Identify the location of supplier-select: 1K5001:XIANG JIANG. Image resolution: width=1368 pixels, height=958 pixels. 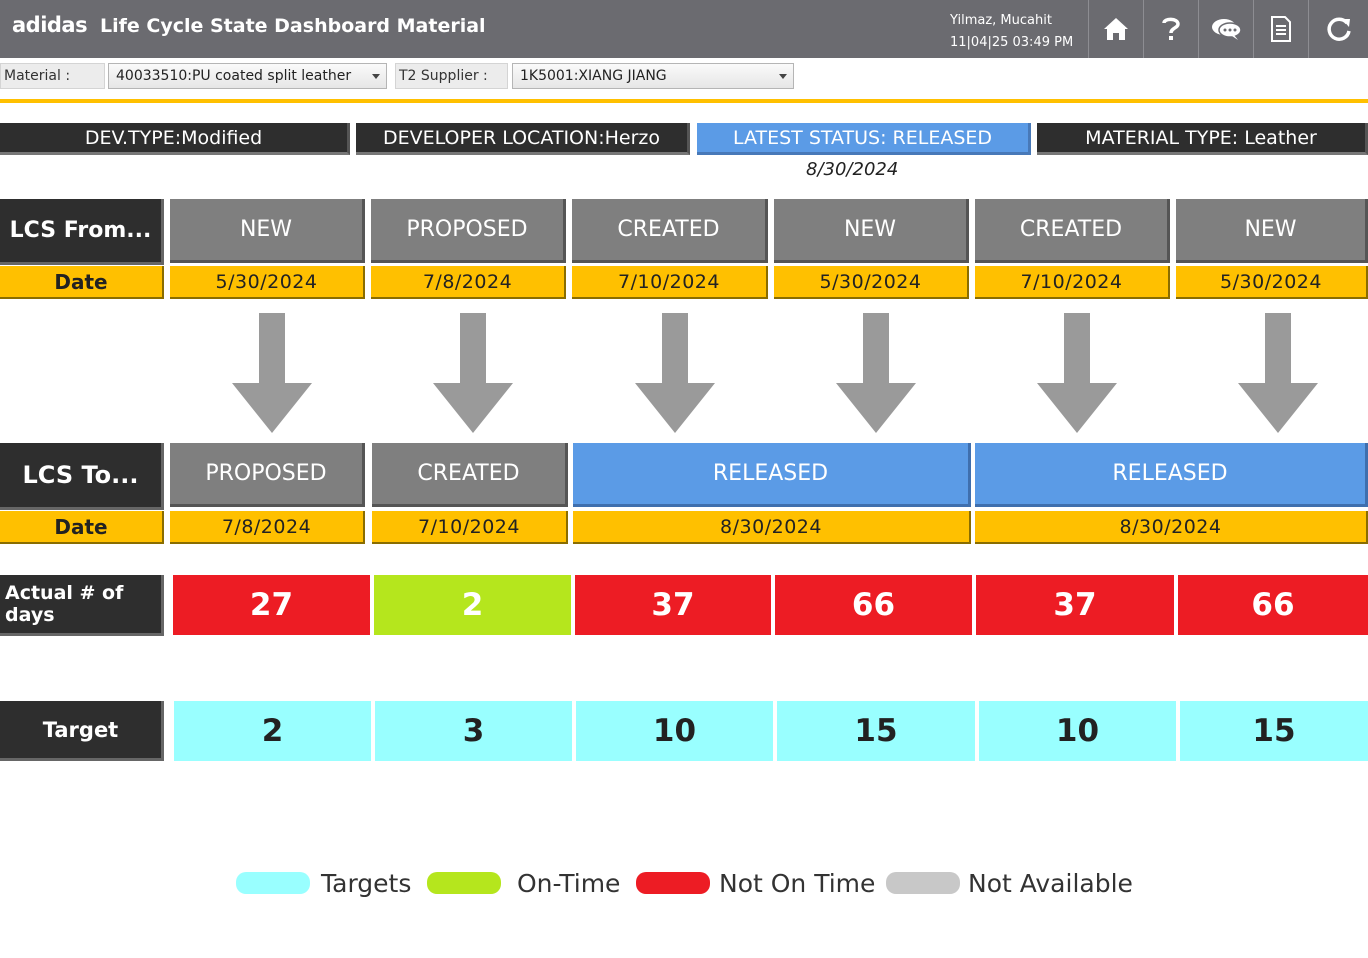
(653, 76).